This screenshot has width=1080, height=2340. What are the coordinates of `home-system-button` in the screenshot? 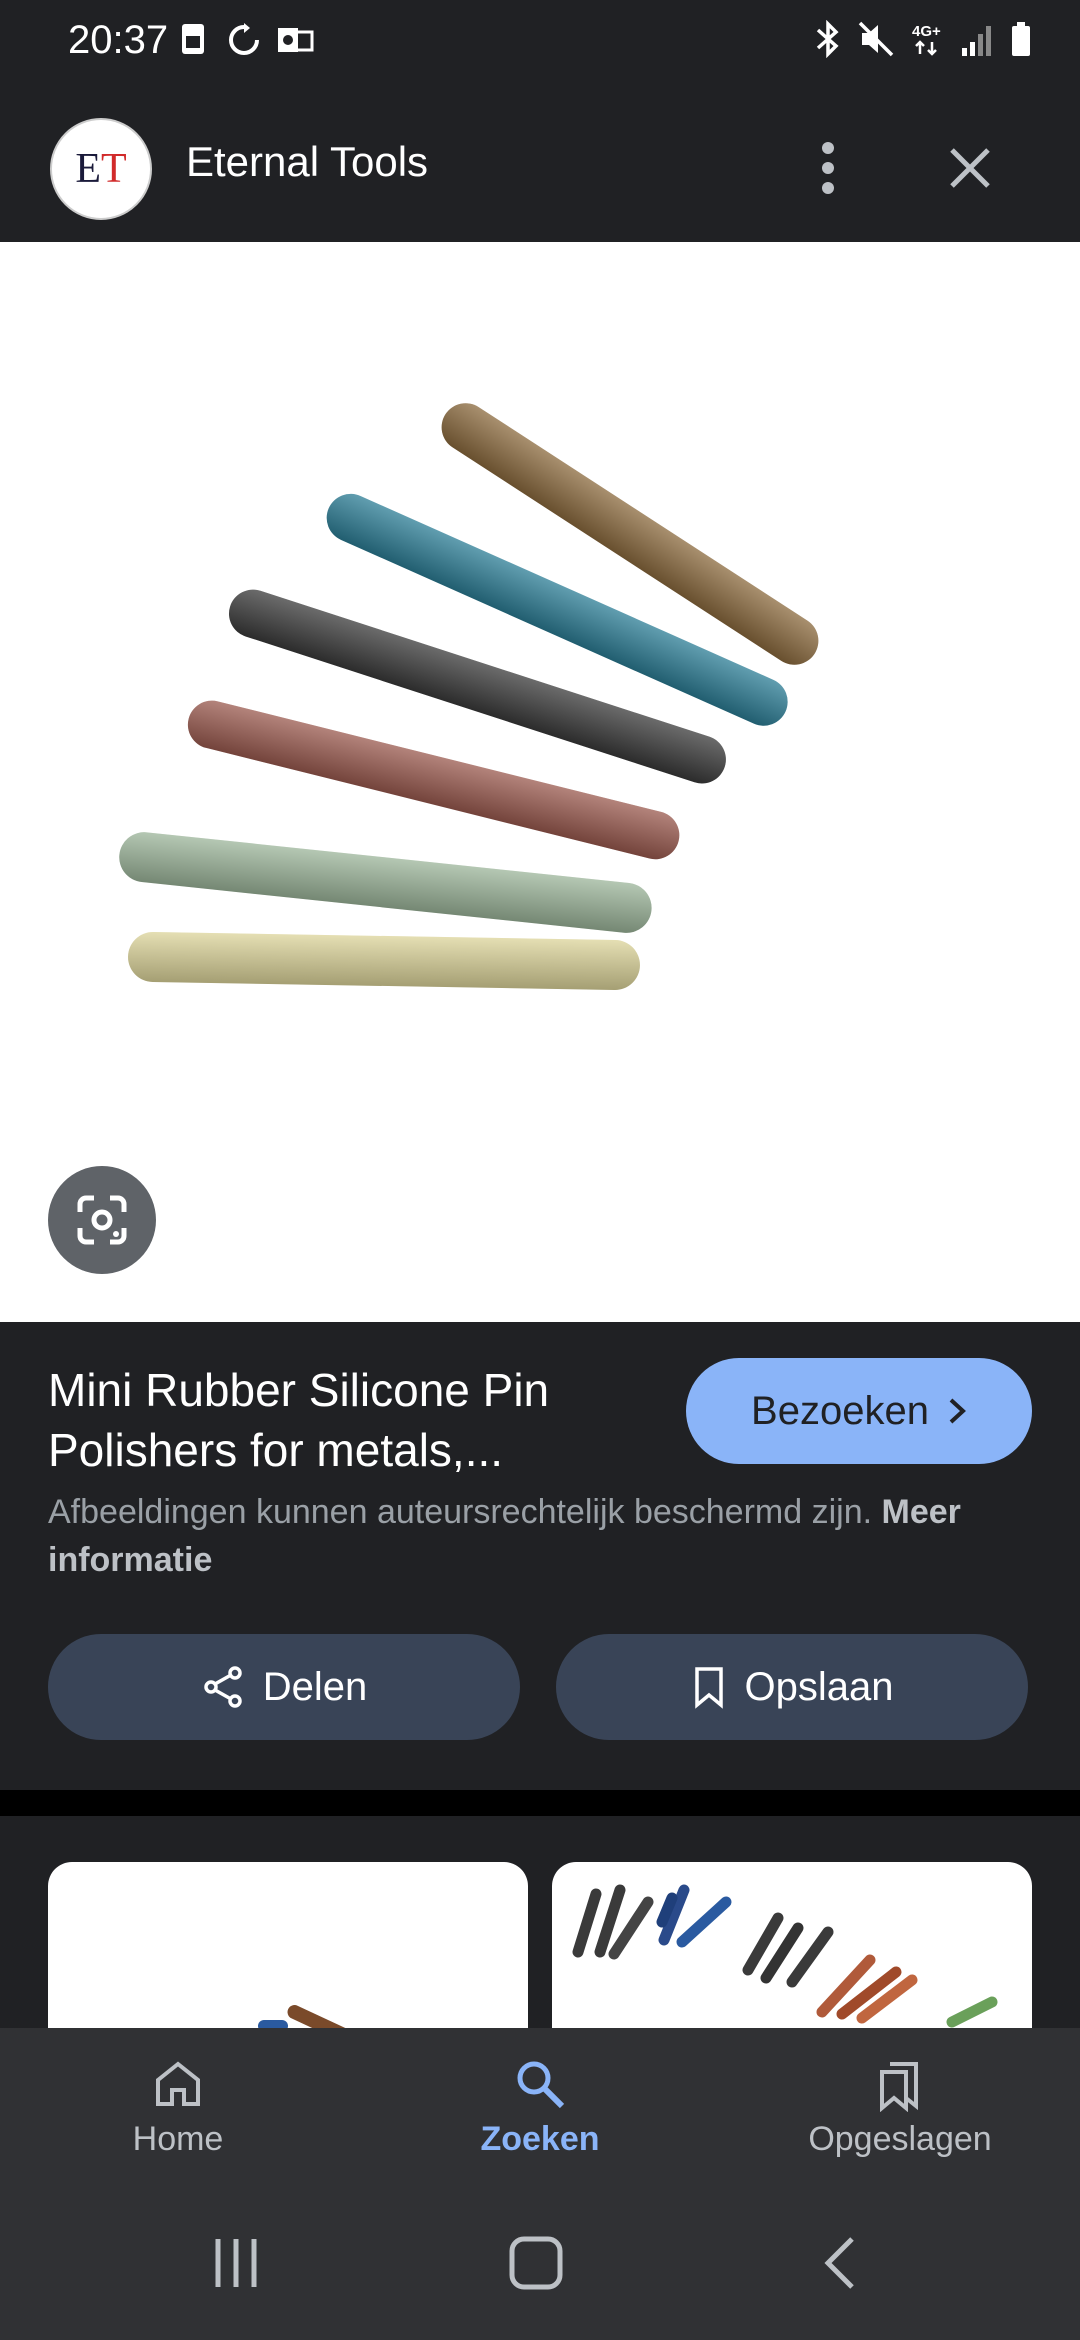 It's located at (536, 2263).